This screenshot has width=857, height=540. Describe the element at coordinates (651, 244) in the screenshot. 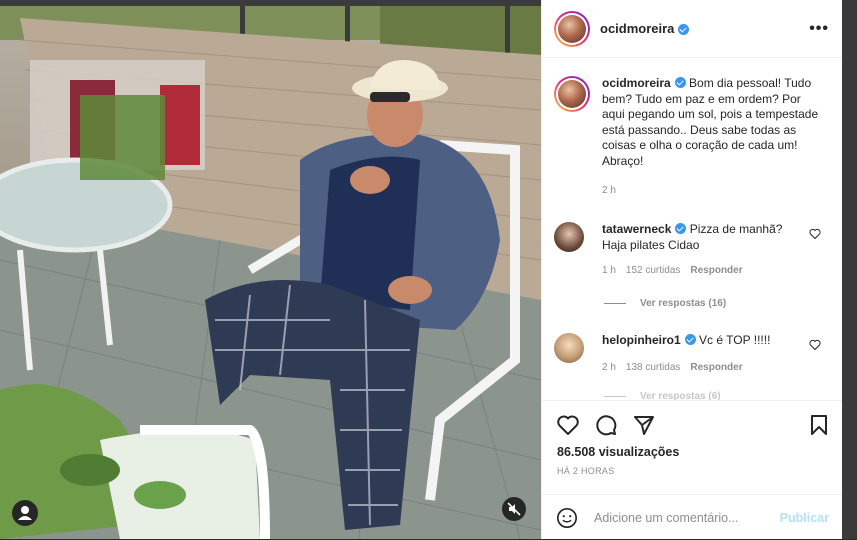

I see `comment-text-line2: Haja pilates Cidao` at that location.